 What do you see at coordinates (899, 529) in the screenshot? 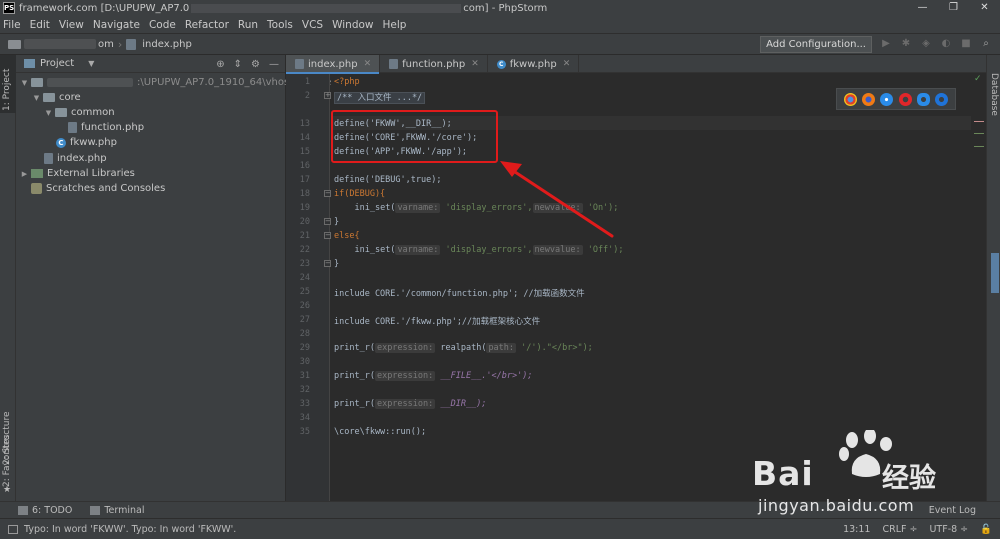
I see `line-separator: CRLF ÷` at bounding box center [899, 529].